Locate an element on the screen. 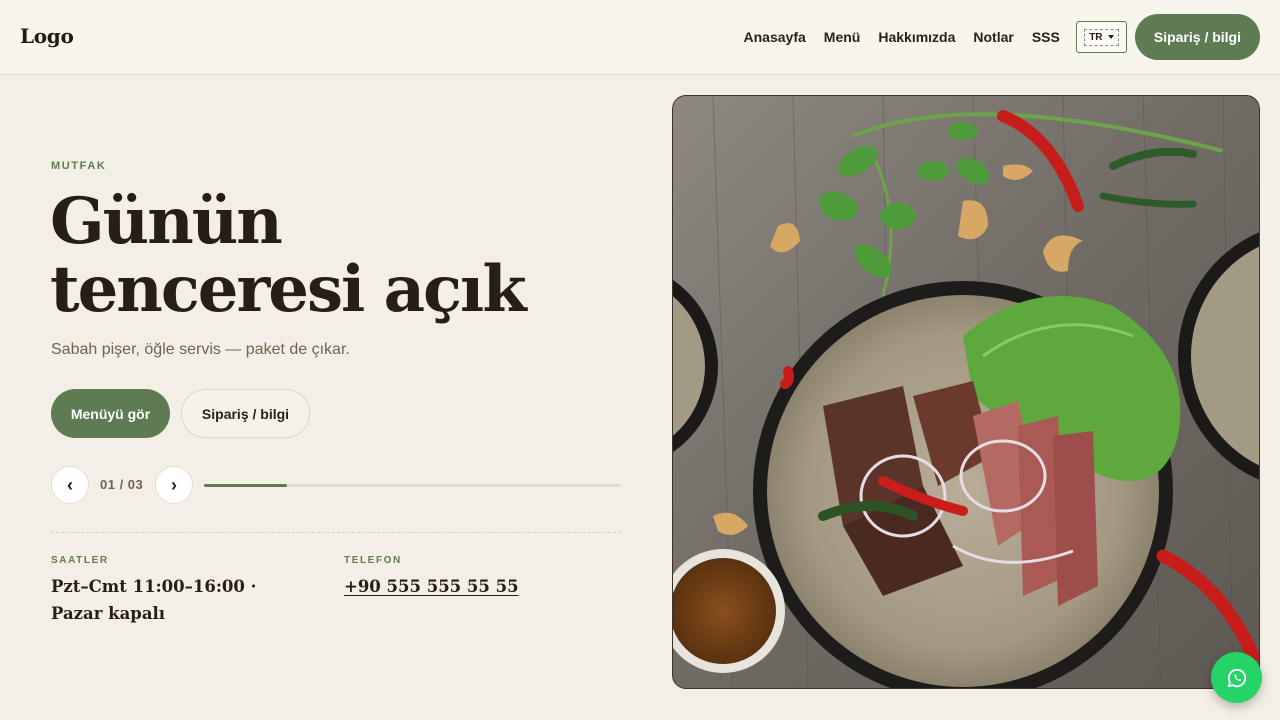  chevron-left-icon: ‹ is located at coordinates (70, 484).